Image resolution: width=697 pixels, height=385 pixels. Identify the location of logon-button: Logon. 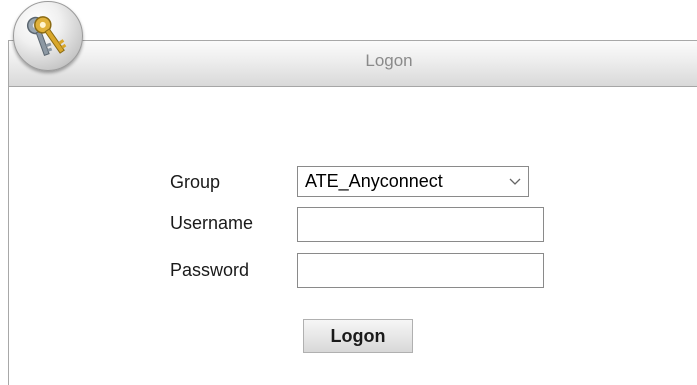
(358, 336).